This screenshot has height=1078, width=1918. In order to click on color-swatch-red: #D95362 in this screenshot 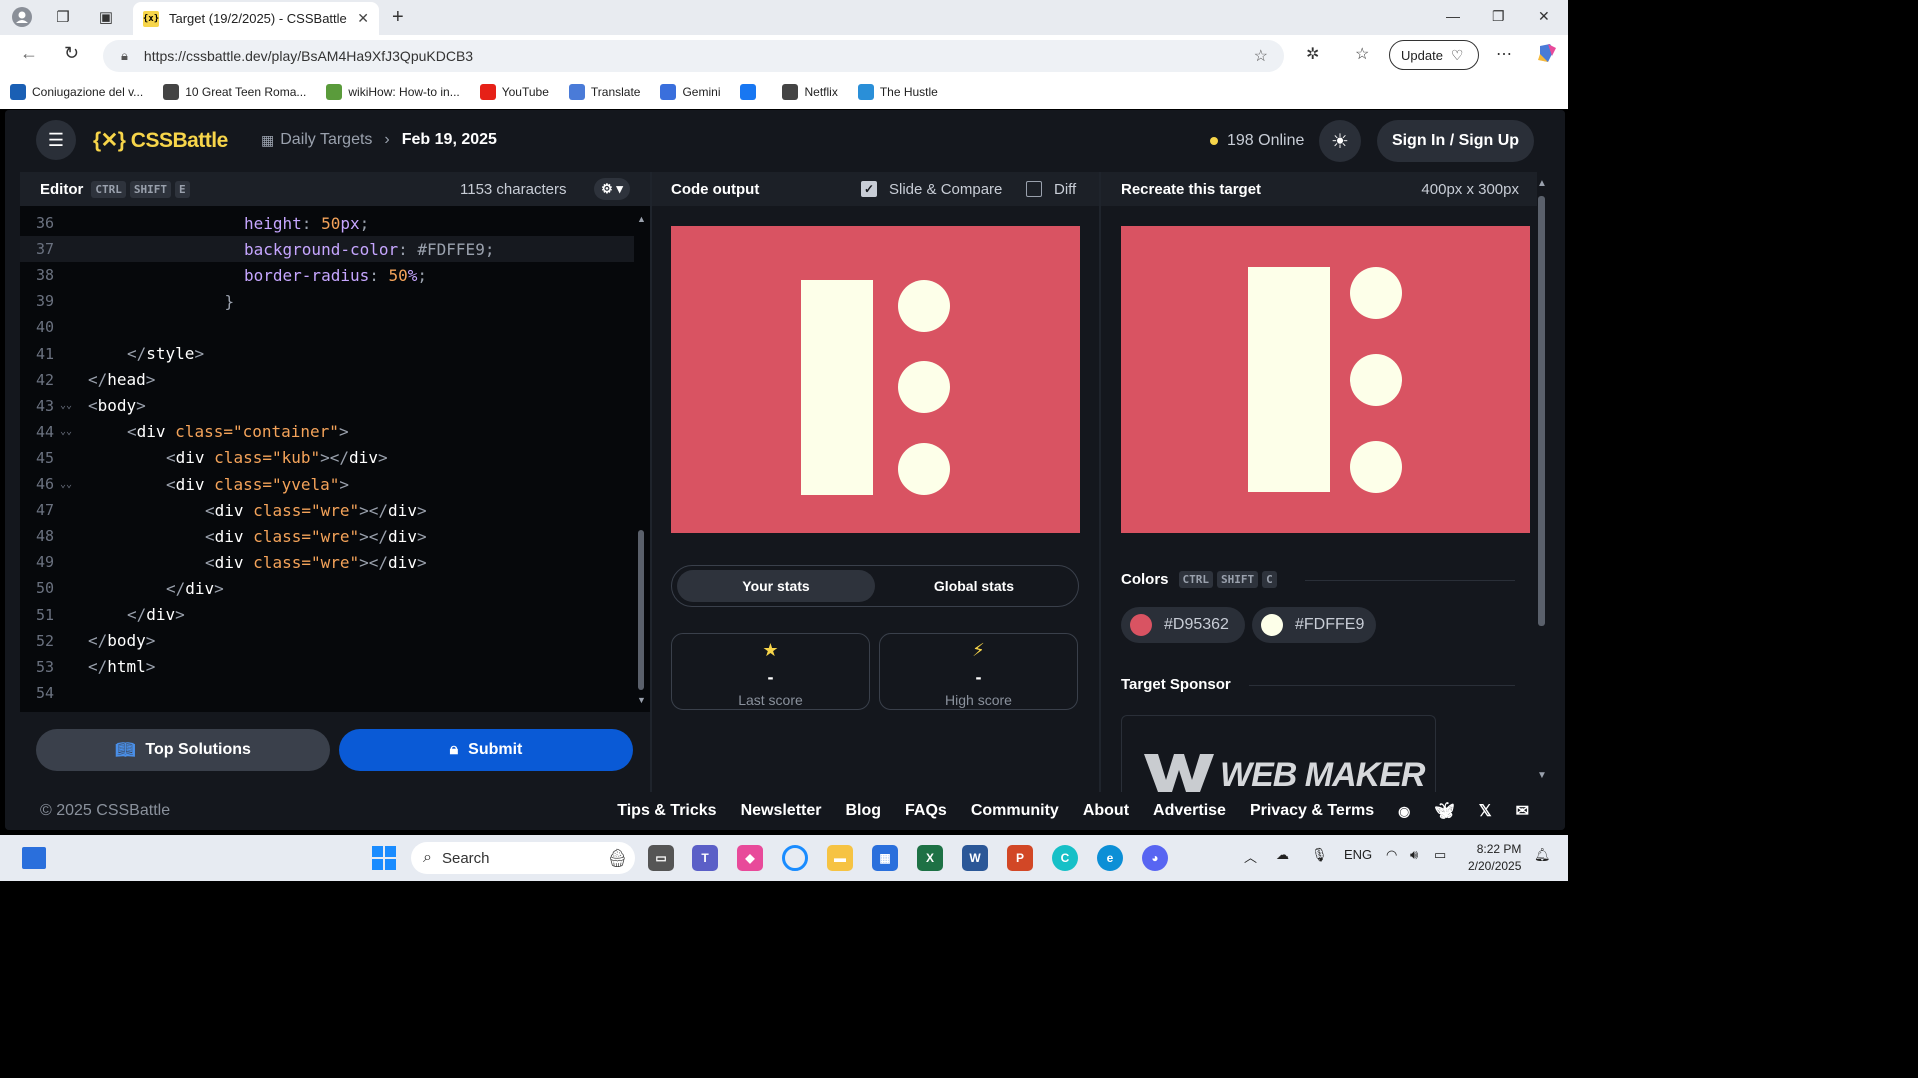, I will do `click(1183, 625)`.